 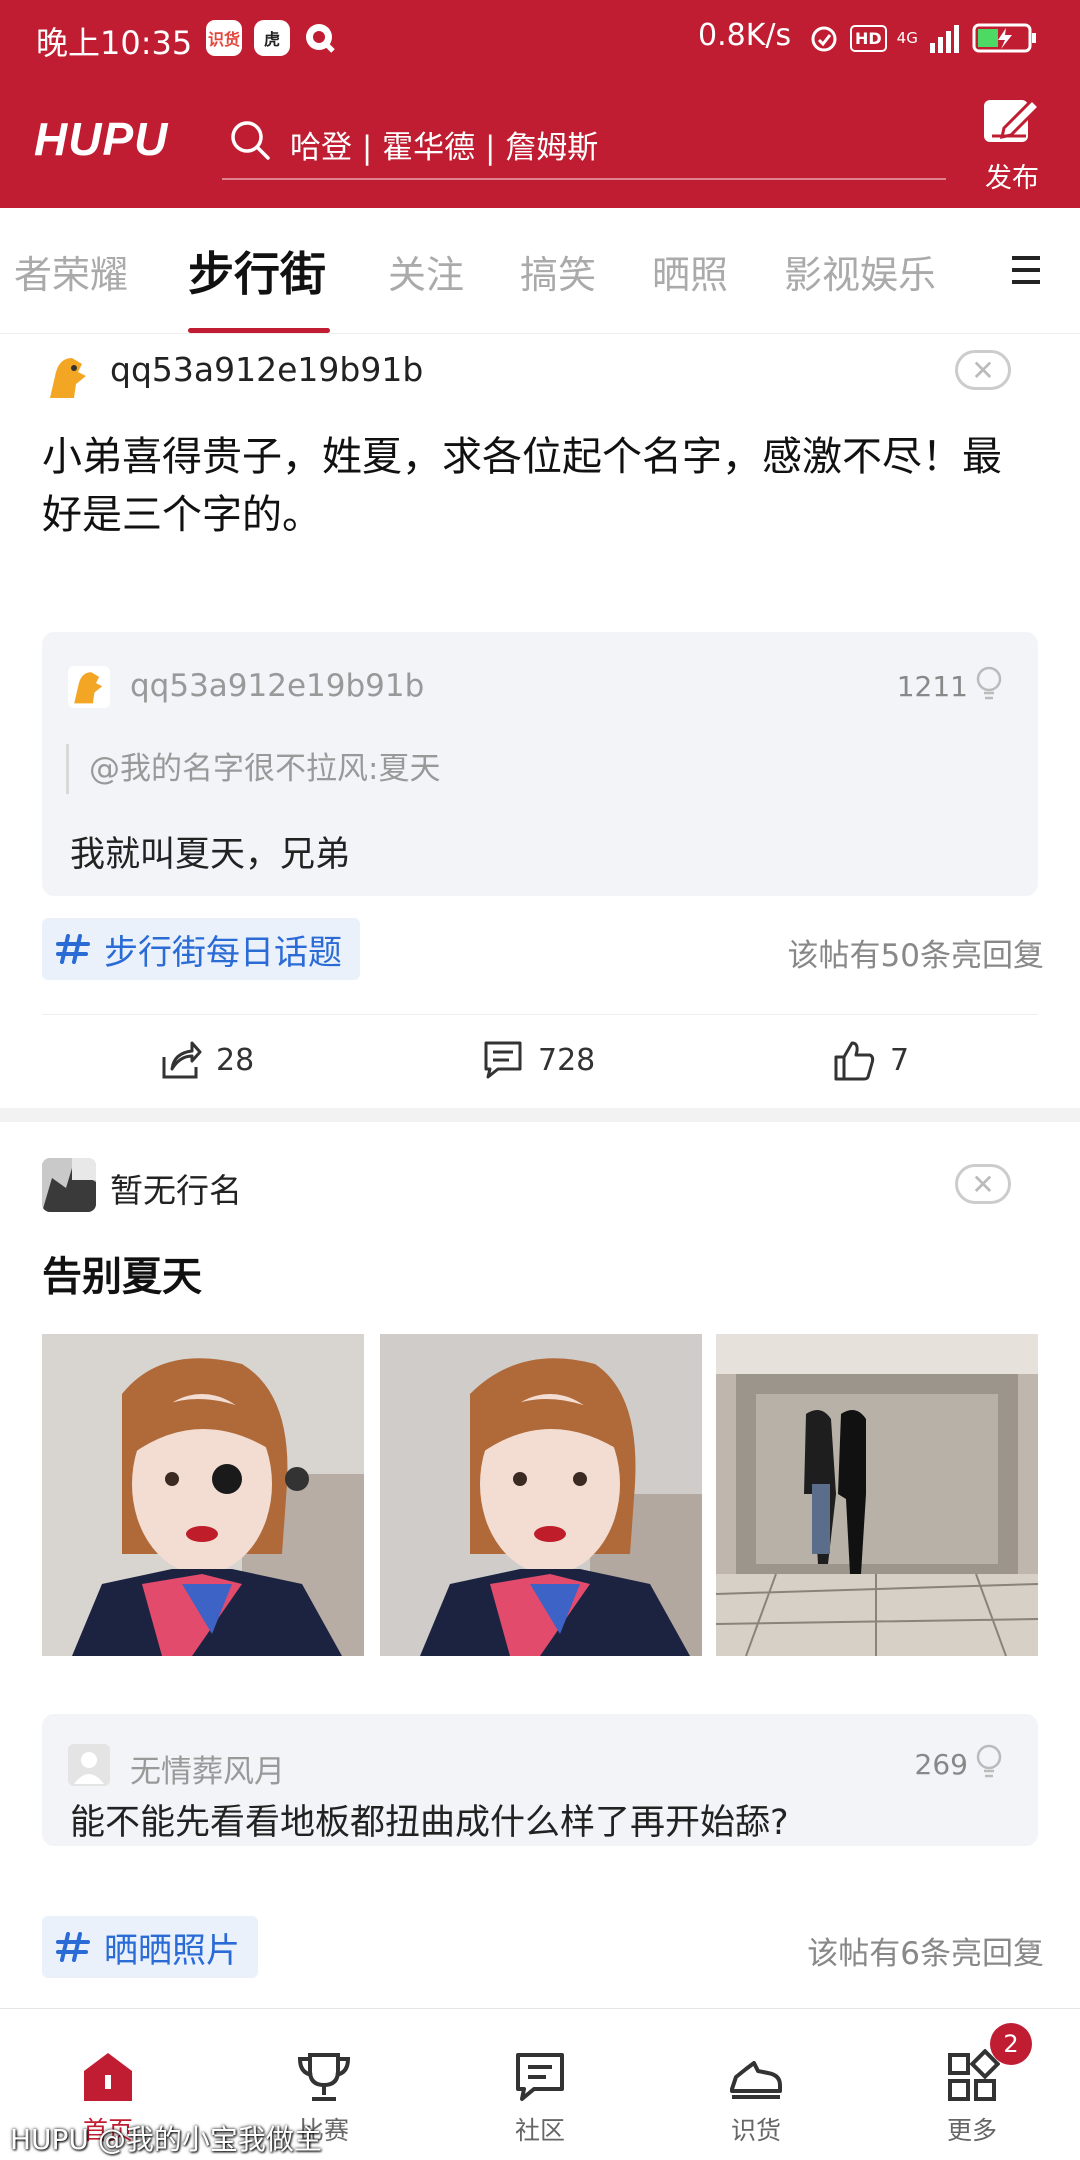 What do you see at coordinates (974, 2075) in the screenshot?
I see `apps-grid-icon` at bounding box center [974, 2075].